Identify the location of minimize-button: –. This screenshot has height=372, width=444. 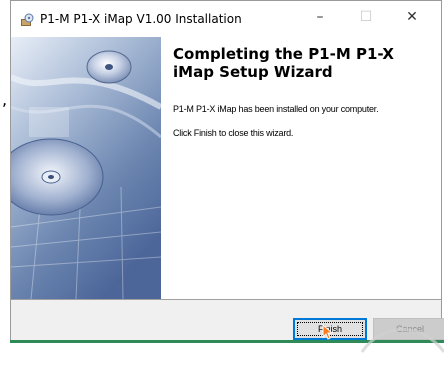
(320, 17).